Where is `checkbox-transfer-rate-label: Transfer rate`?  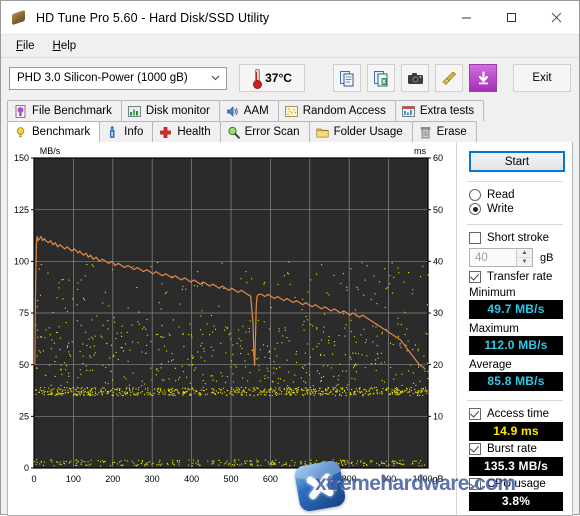 checkbox-transfer-rate-label: Transfer rate is located at coordinates (520, 277).